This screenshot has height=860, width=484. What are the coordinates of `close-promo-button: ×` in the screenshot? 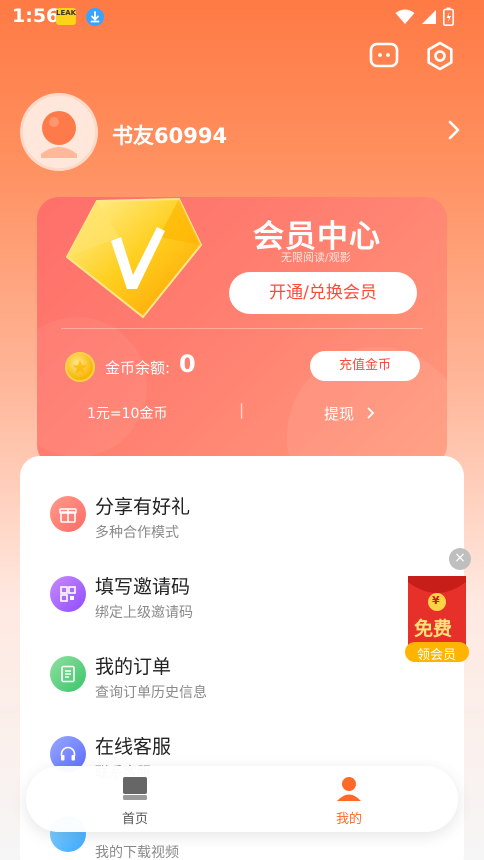 It's located at (460, 559).